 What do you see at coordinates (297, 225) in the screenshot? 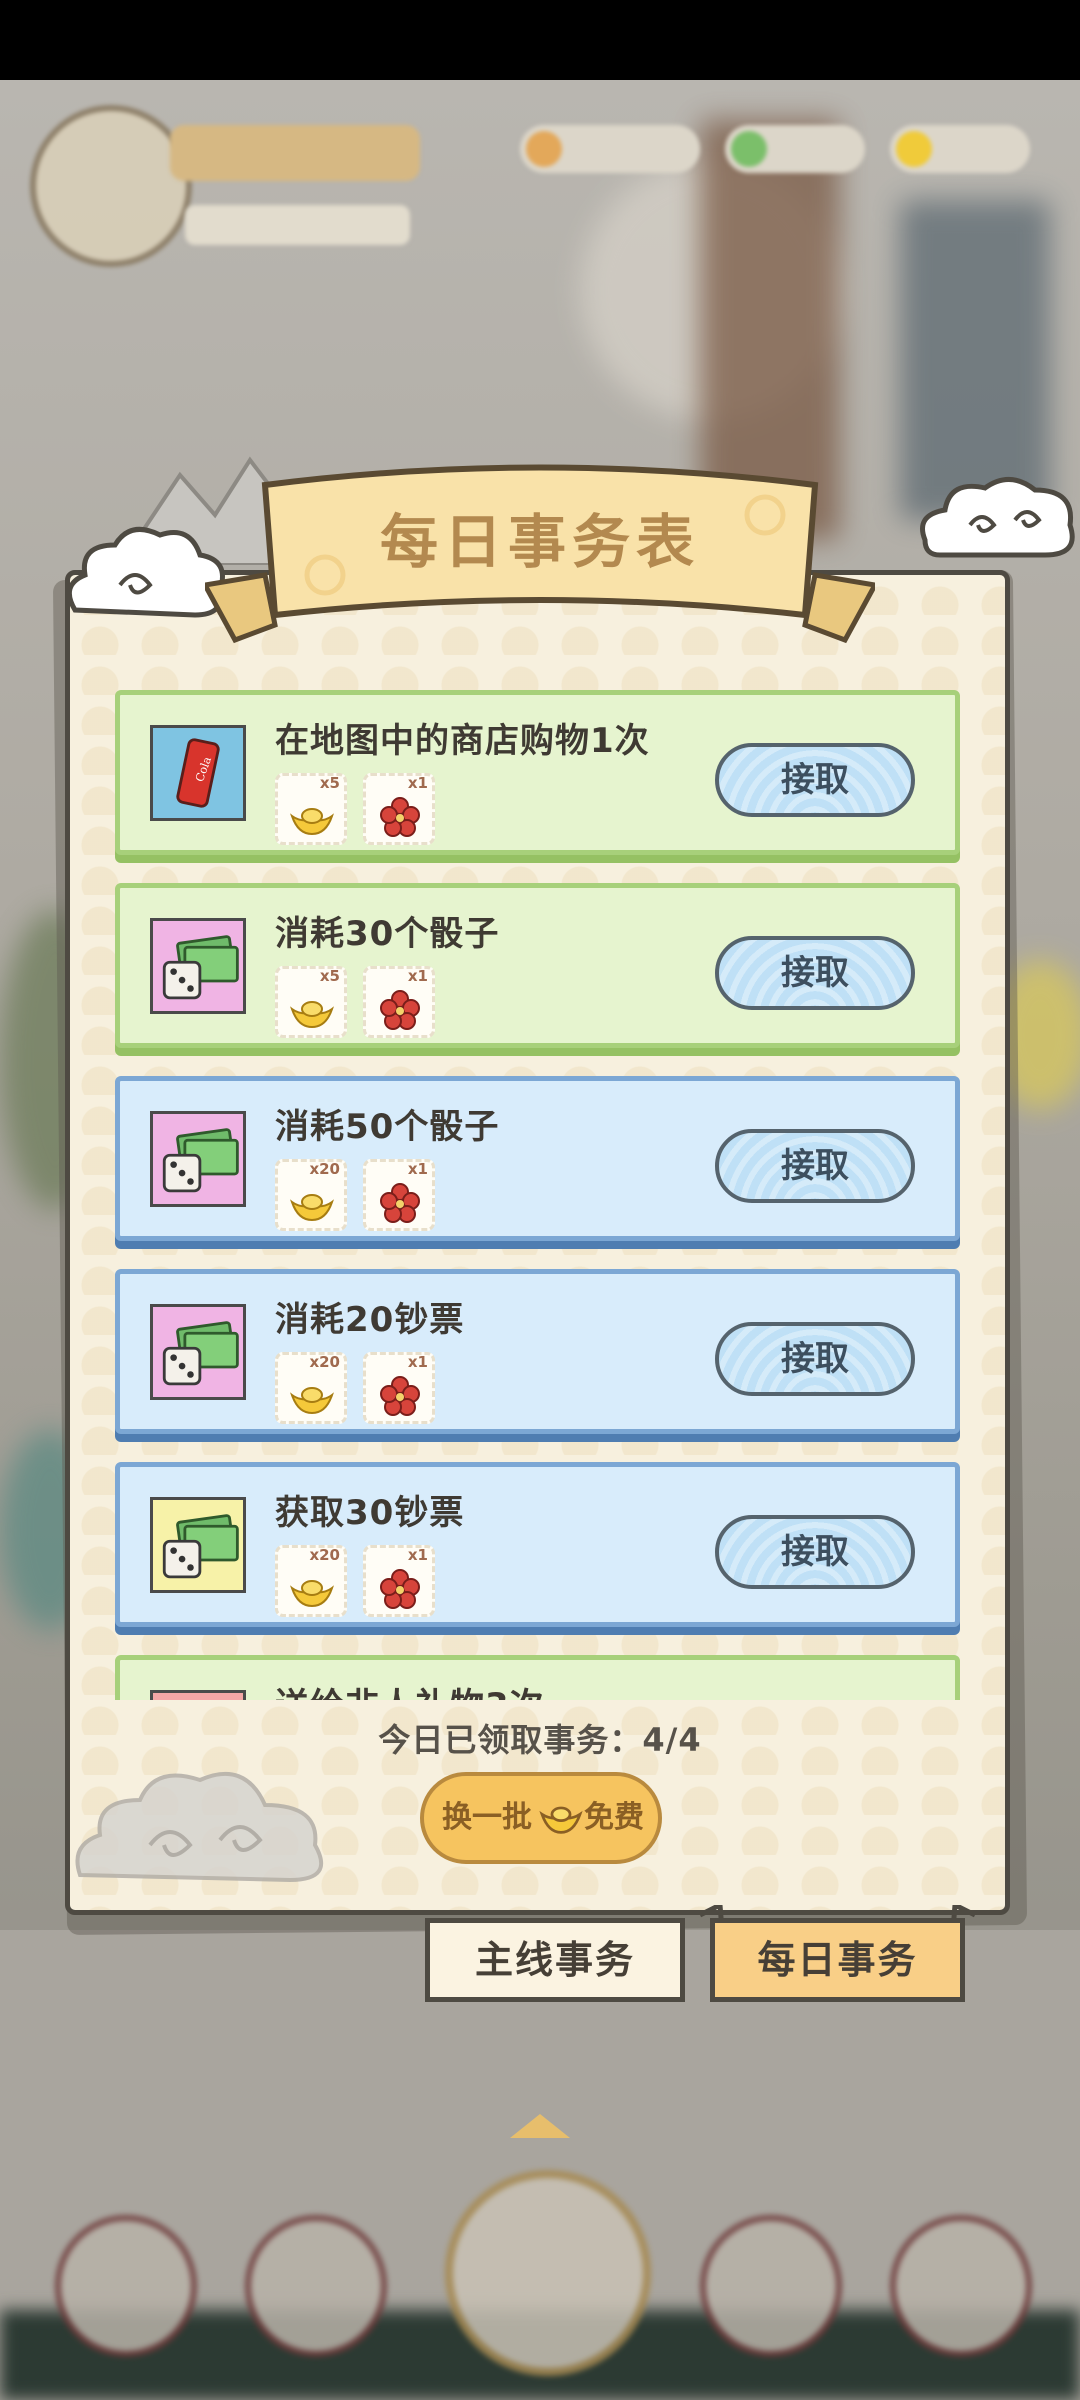
I see `player-subtitle-plate` at bounding box center [297, 225].